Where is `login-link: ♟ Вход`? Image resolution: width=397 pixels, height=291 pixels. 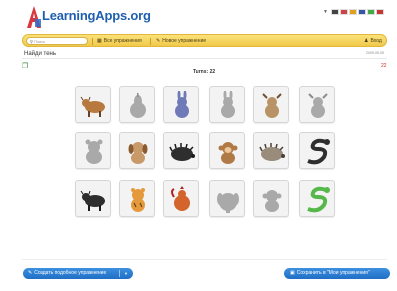
login-link: ♟ Вход is located at coordinates (373, 41).